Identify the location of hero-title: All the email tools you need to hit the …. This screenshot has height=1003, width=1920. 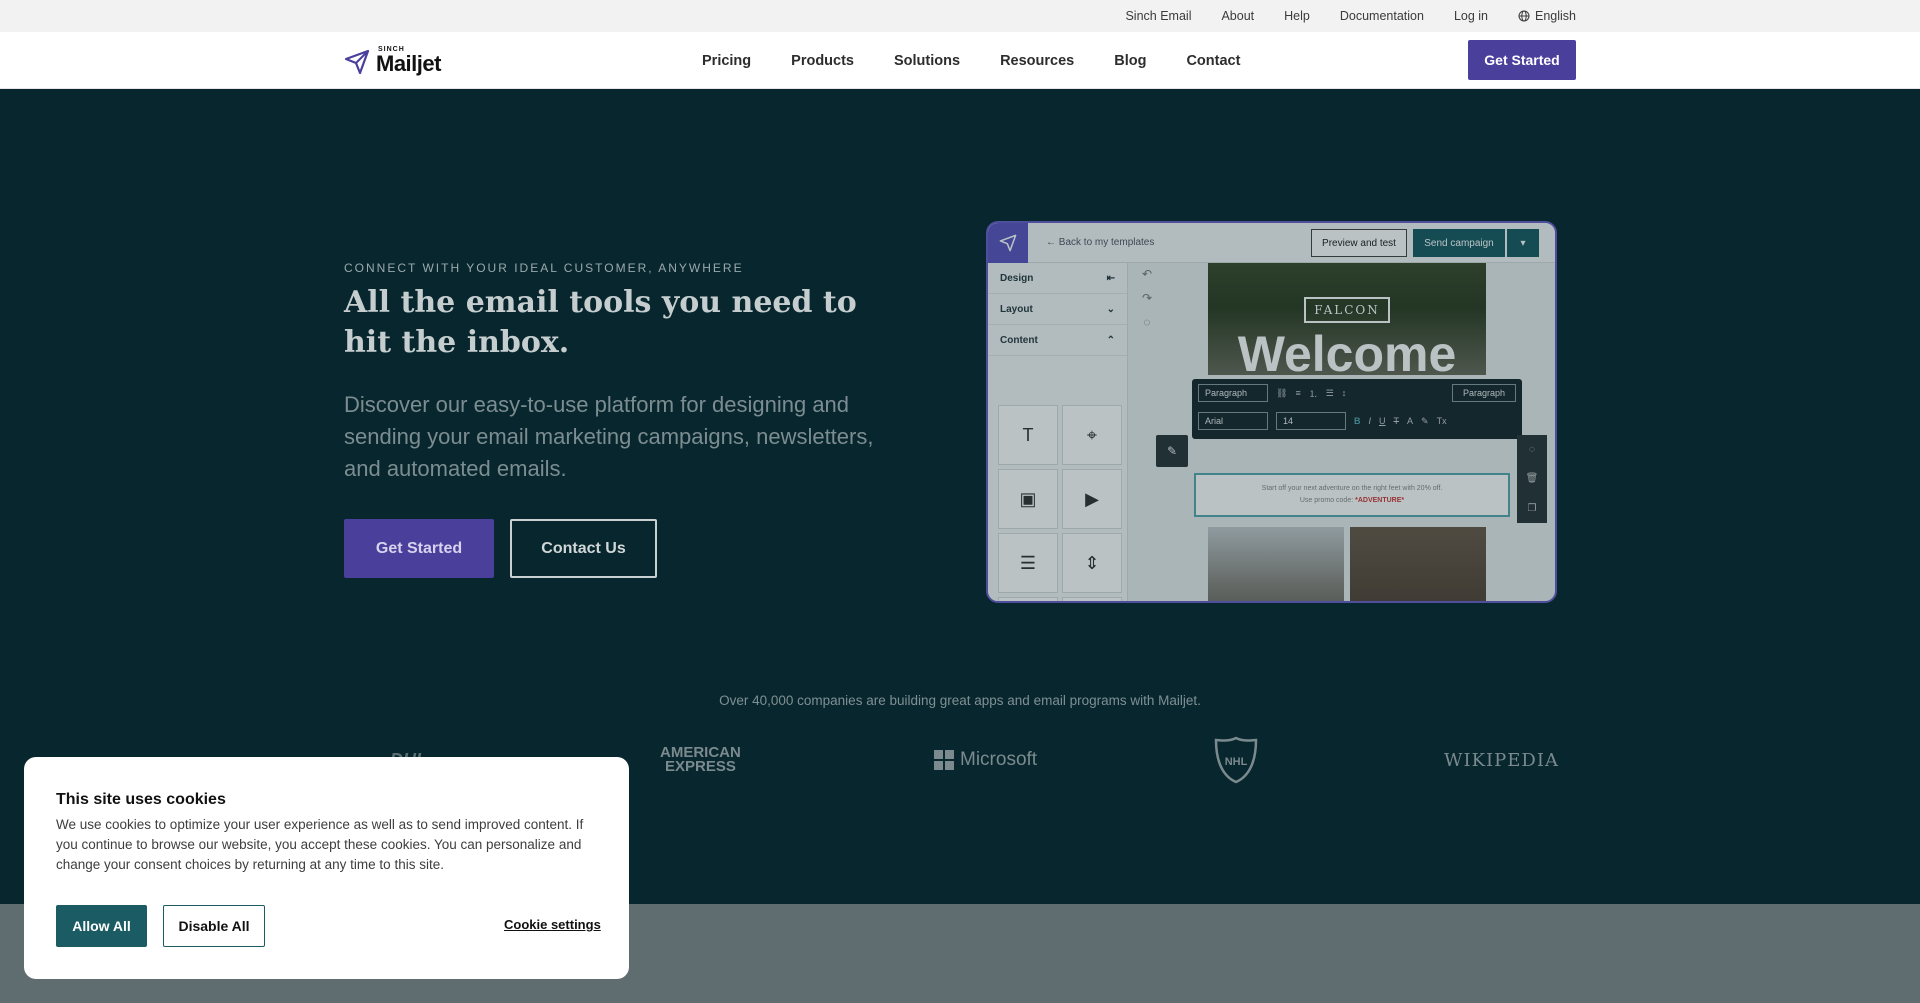
(600, 322).